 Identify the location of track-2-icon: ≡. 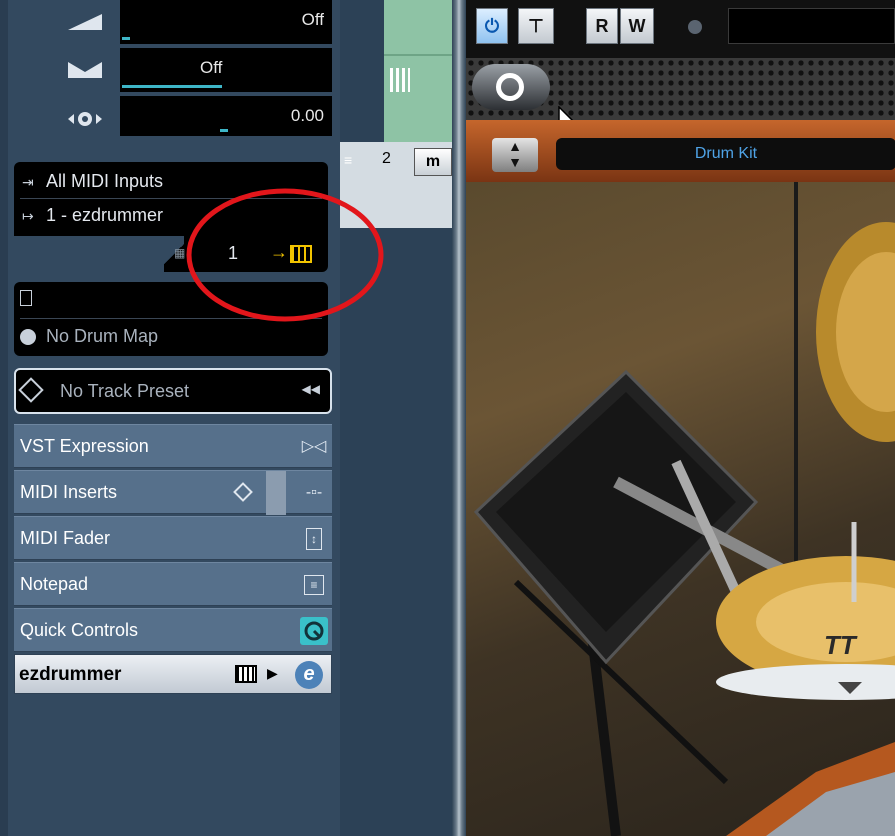
(348, 160).